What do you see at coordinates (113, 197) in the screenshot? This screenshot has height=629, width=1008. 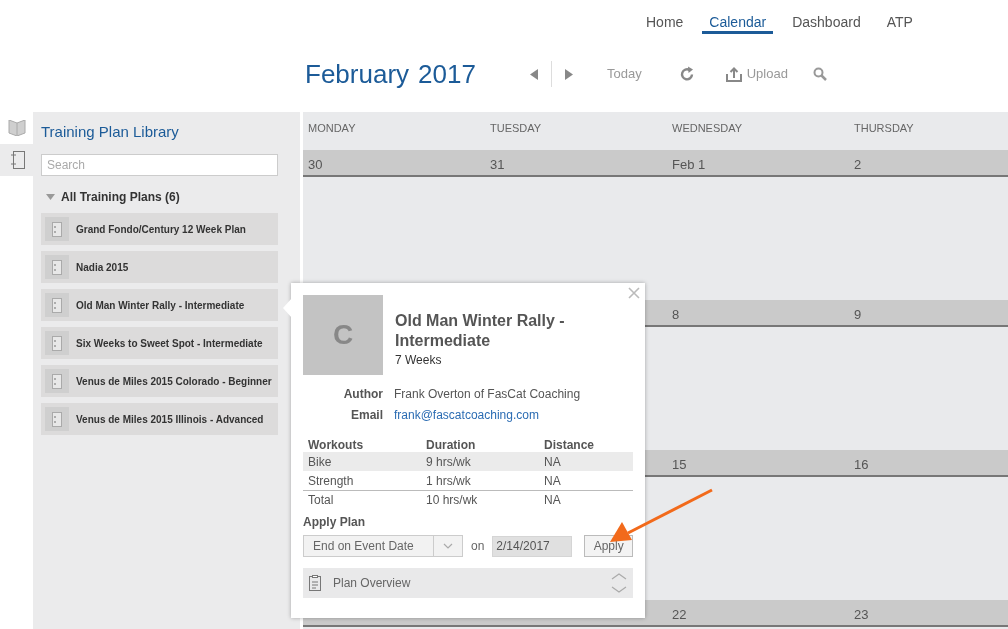 I see `plan-group-toggle: All Training Plans (6)` at bounding box center [113, 197].